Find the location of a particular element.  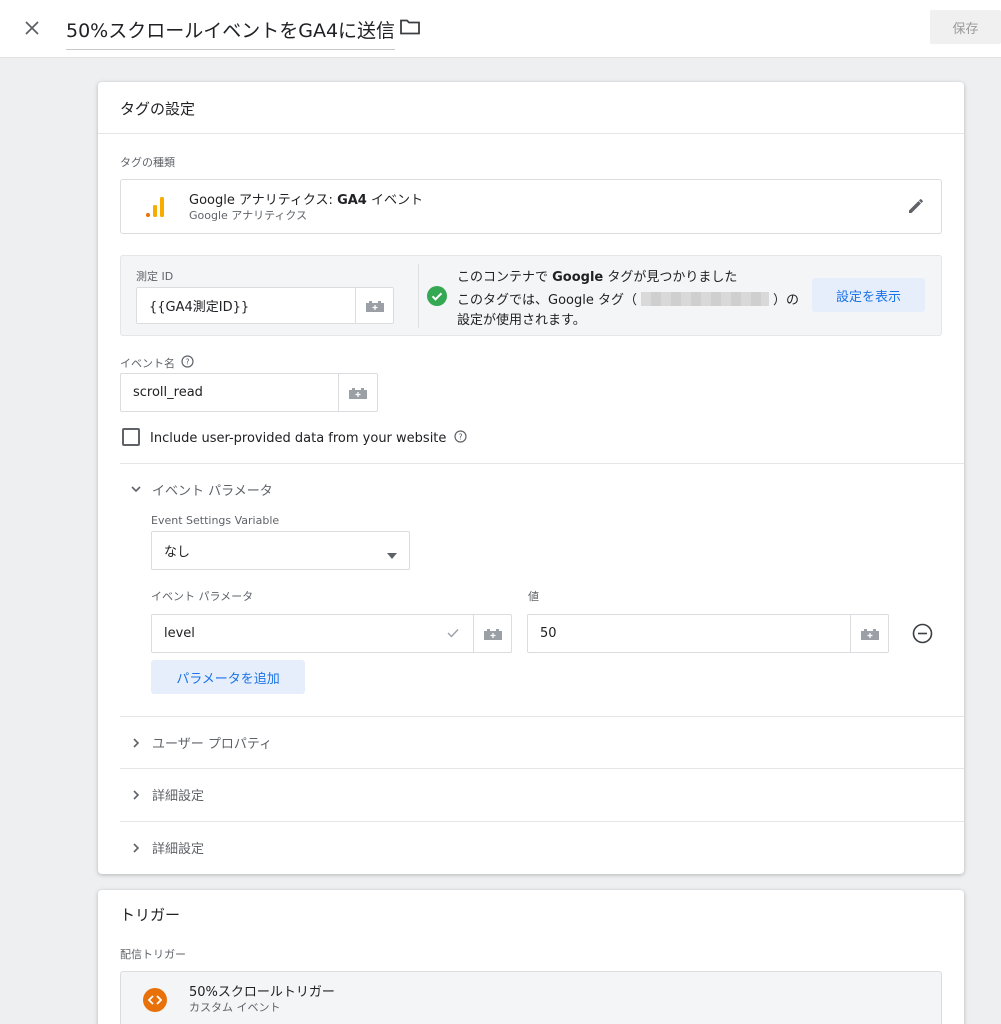

trigger-type: カスタム イベント is located at coordinates (235, 1007).